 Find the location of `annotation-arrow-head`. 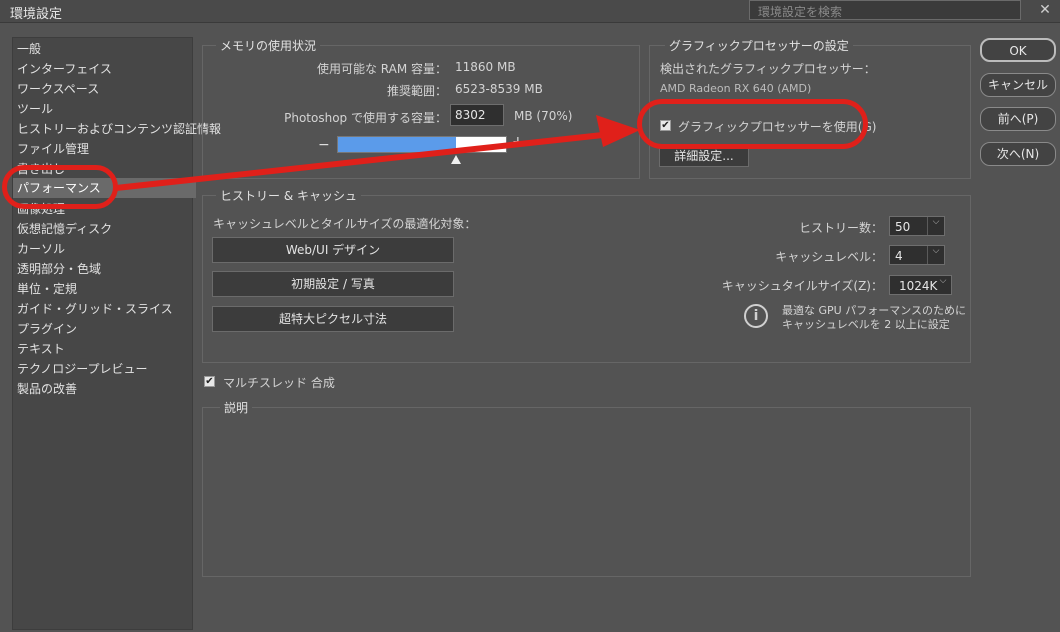

annotation-arrow-head is located at coordinates (618, 131).